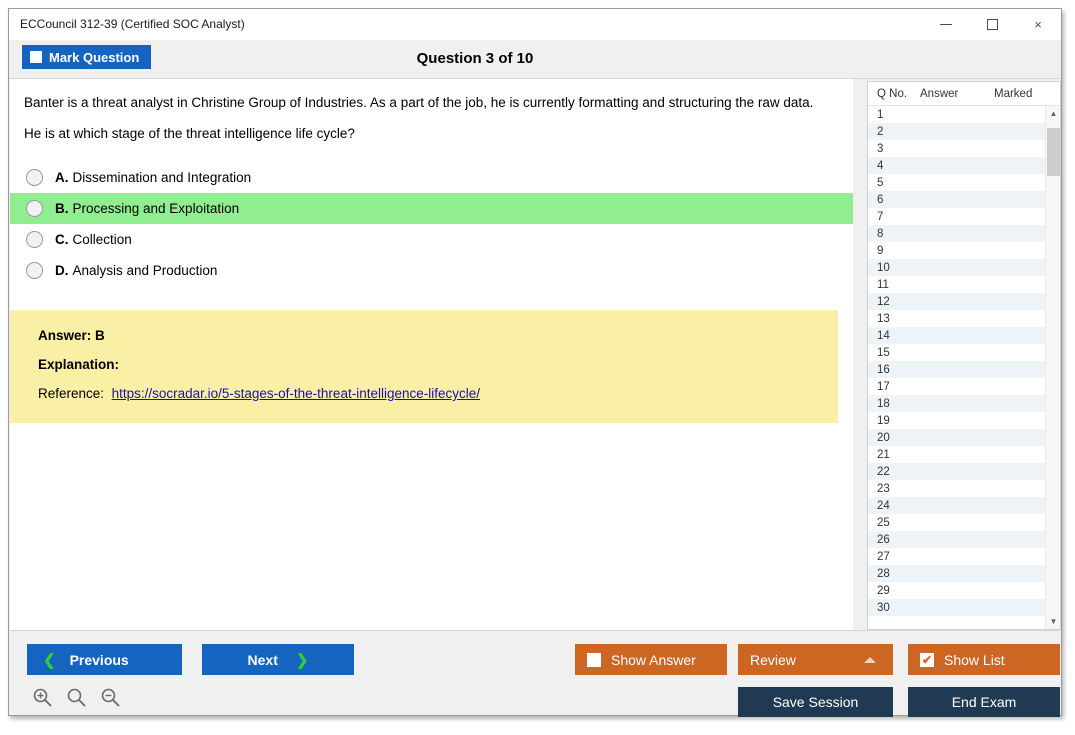  What do you see at coordinates (1053, 621) in the screenshot?
I see `scroll-down-icon: ▼` at bounding box center [1053, 621].